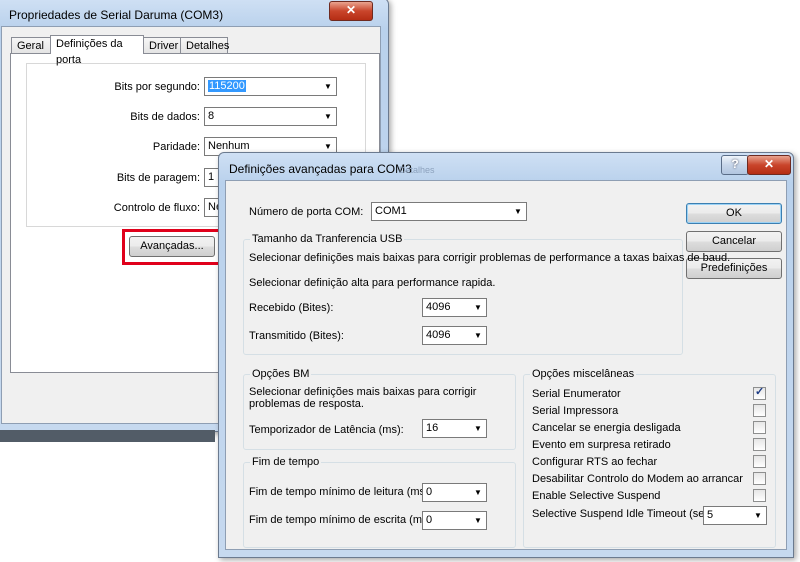 The image size is (800, 562). Describe the element at coordinates (107, 436) in the screenshot. I see `back-window-bottom-band` at that location.